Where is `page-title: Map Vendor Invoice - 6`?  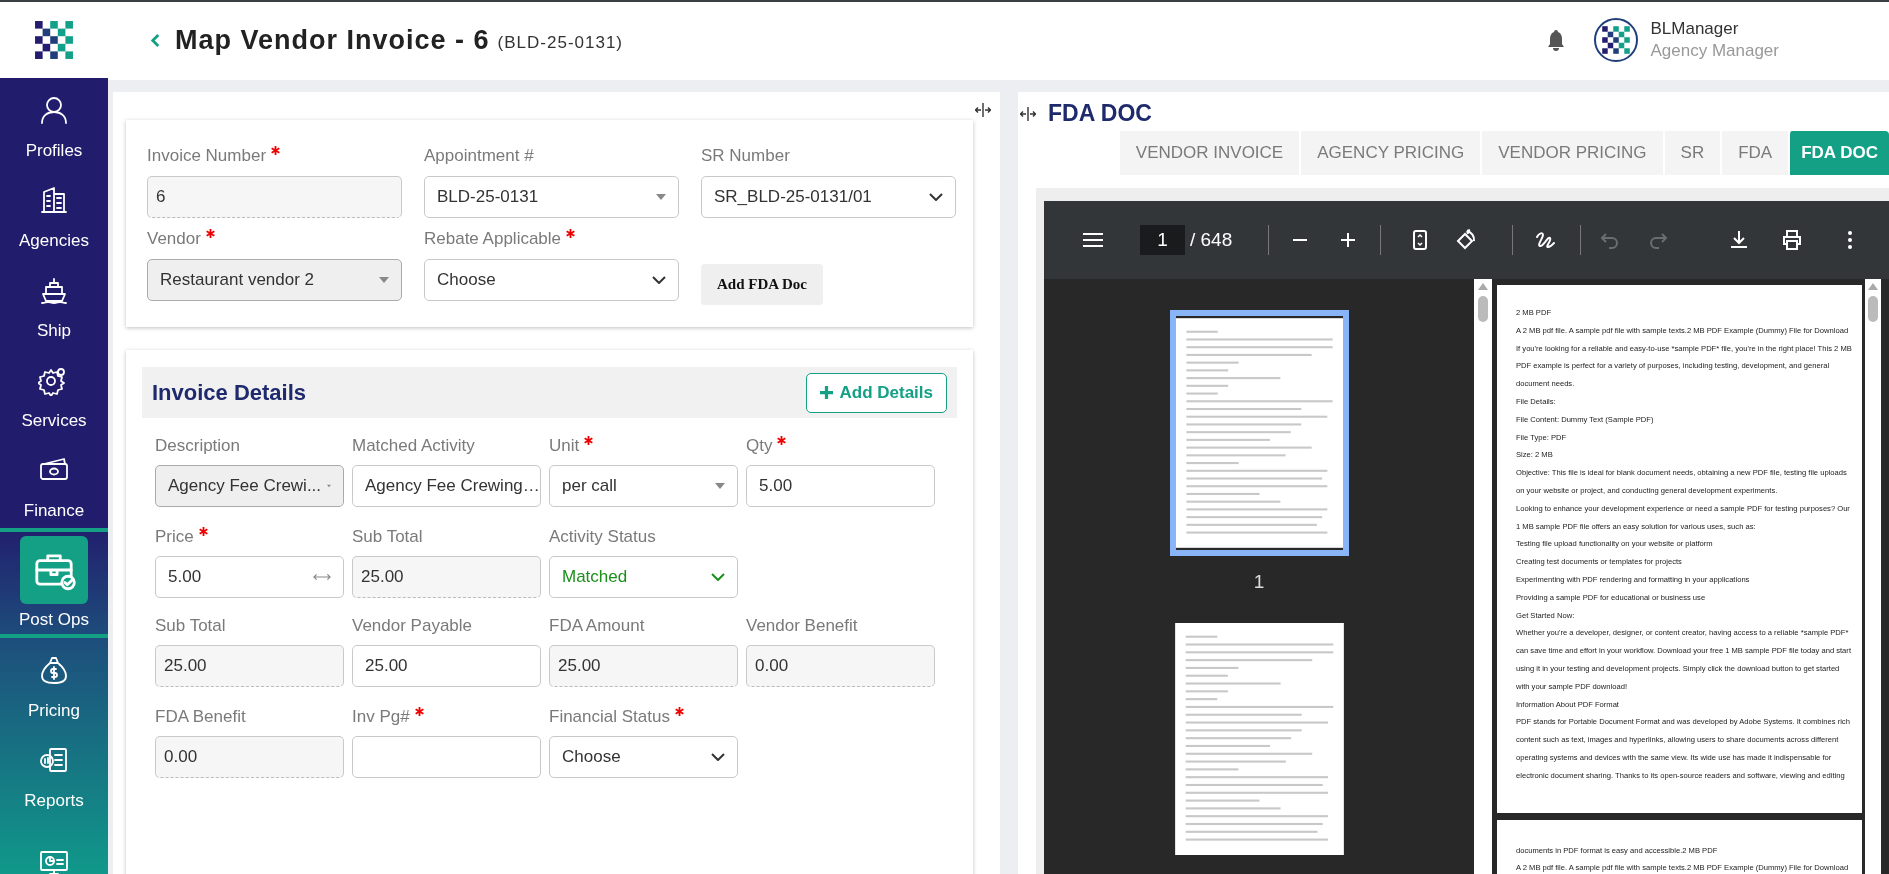 page-title: Map Vendor Invoice - 6 is located at coordinates (332, 40).